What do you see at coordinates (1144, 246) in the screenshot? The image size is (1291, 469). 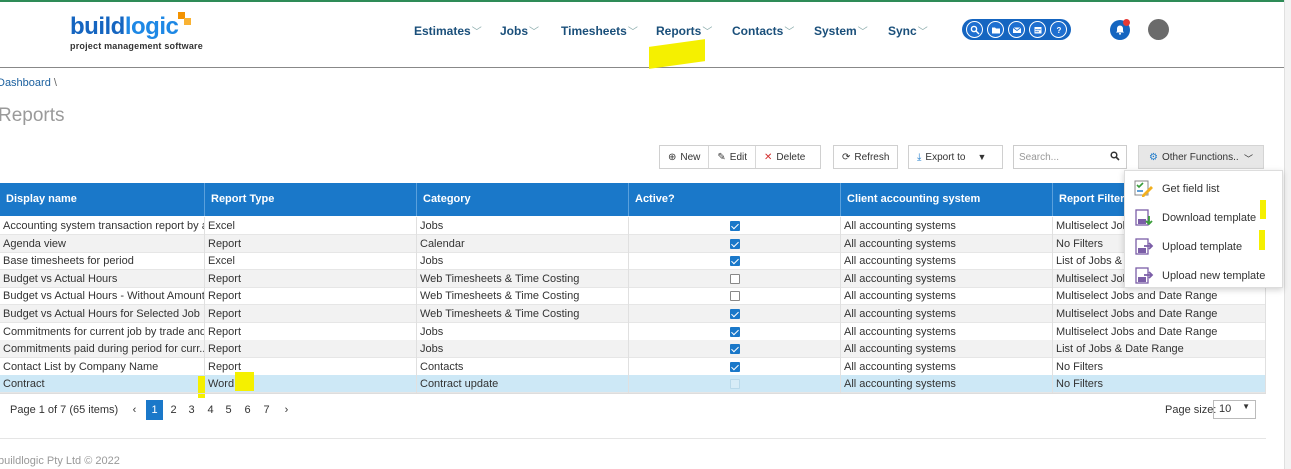 I see `upload-template-icon` at bounding box center [1144, 246].